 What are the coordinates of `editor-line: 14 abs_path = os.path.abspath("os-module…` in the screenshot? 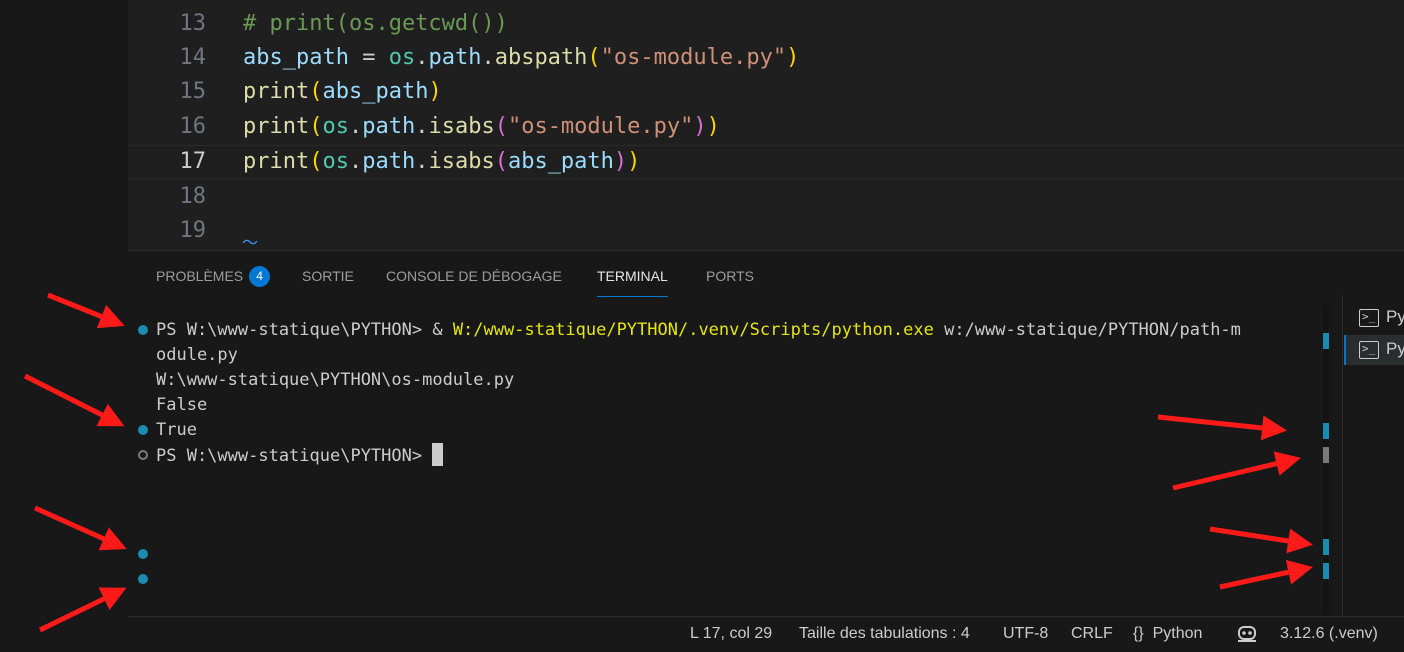 It's located at (766, 58).